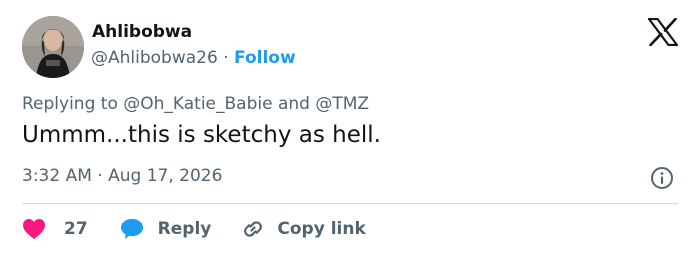  Describe the element at coordinates (265, 58) in the screenshot. I see `follow-button: Follow` at that location.